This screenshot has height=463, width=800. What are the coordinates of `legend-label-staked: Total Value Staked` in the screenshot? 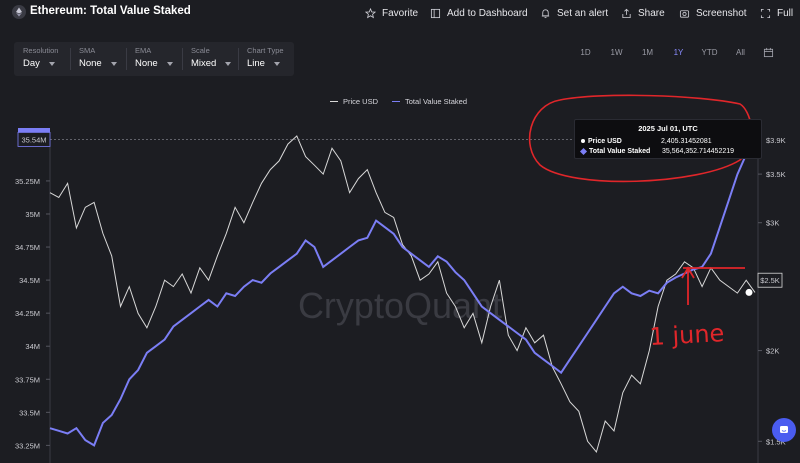 It's located at (436, 101).